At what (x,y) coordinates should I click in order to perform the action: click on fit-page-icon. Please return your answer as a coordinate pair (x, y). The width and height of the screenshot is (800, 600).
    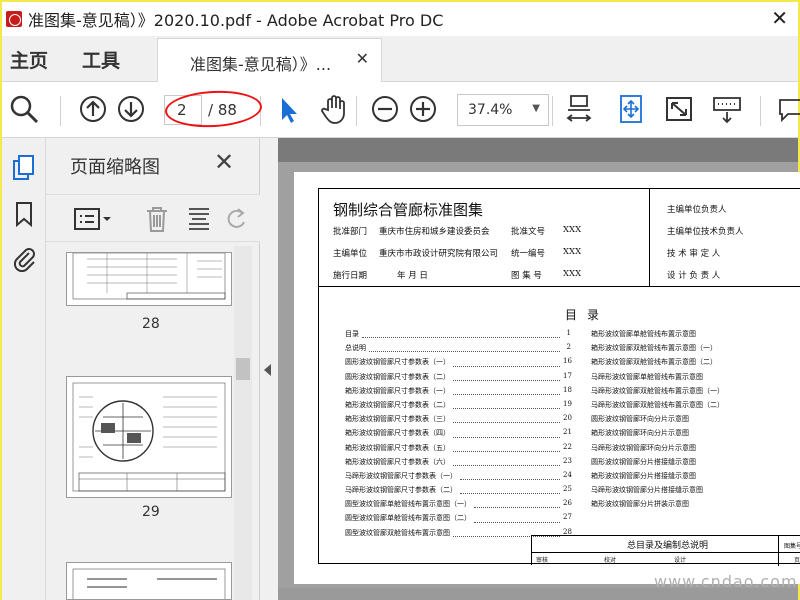
    Looking at the image, I should click on (631, 109).